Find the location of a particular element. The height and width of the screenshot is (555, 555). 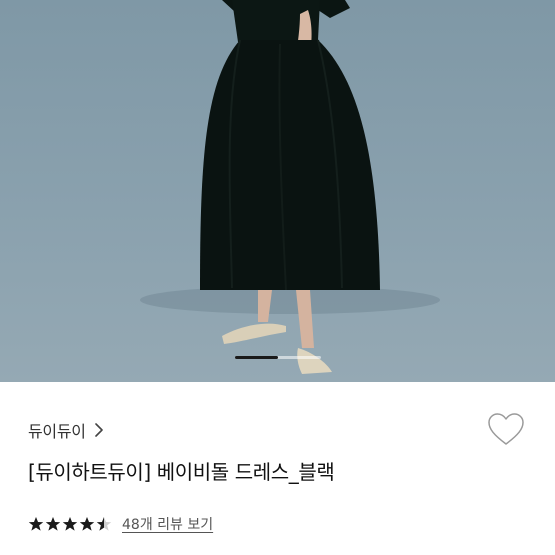

chevron-right-icon is located at coordinates (98, 430).